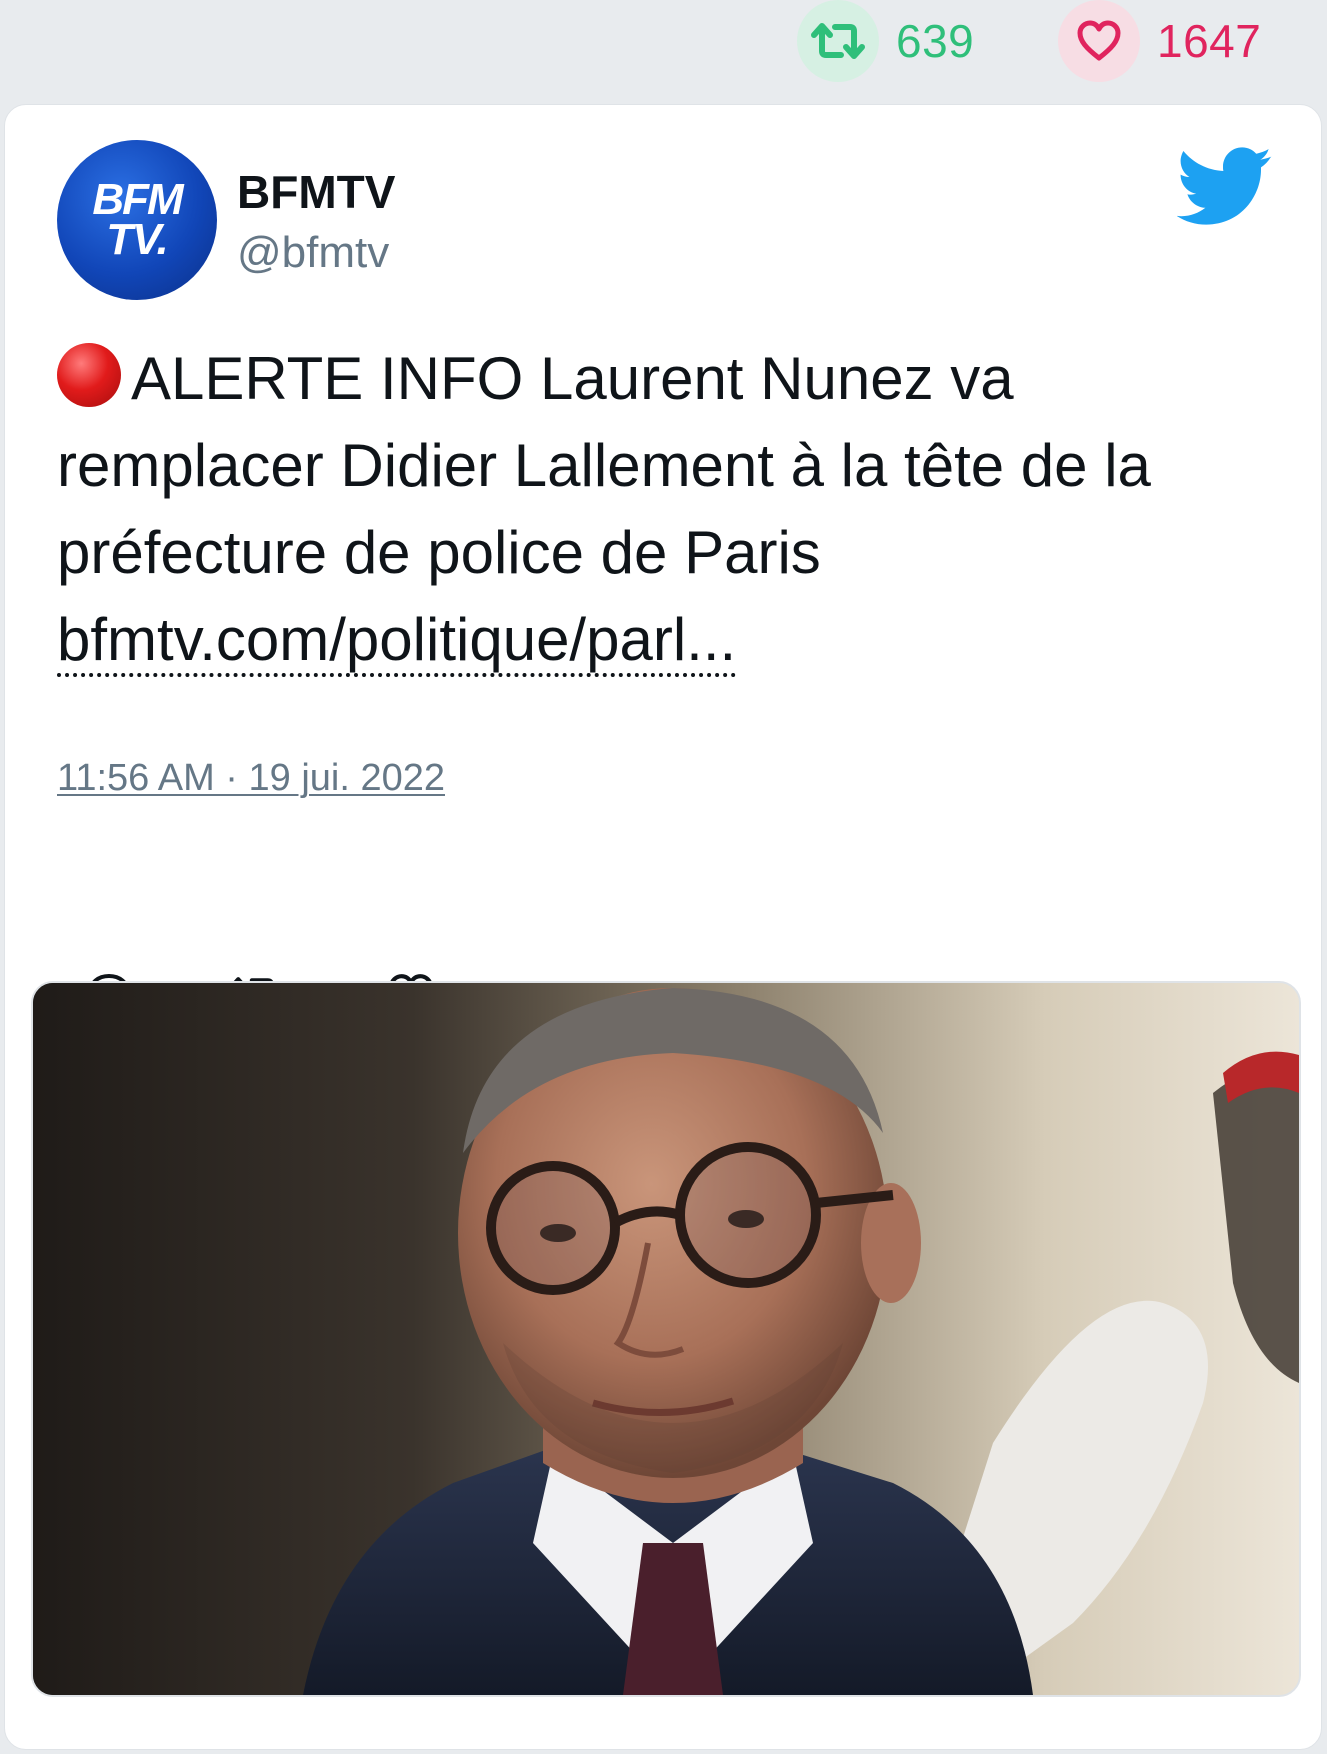 This screenshot has height=1754, width=1327. Describe the element at coordinates (137, 239) in the screenshot. I see `avatar-logo-line2: TV.` at that location.